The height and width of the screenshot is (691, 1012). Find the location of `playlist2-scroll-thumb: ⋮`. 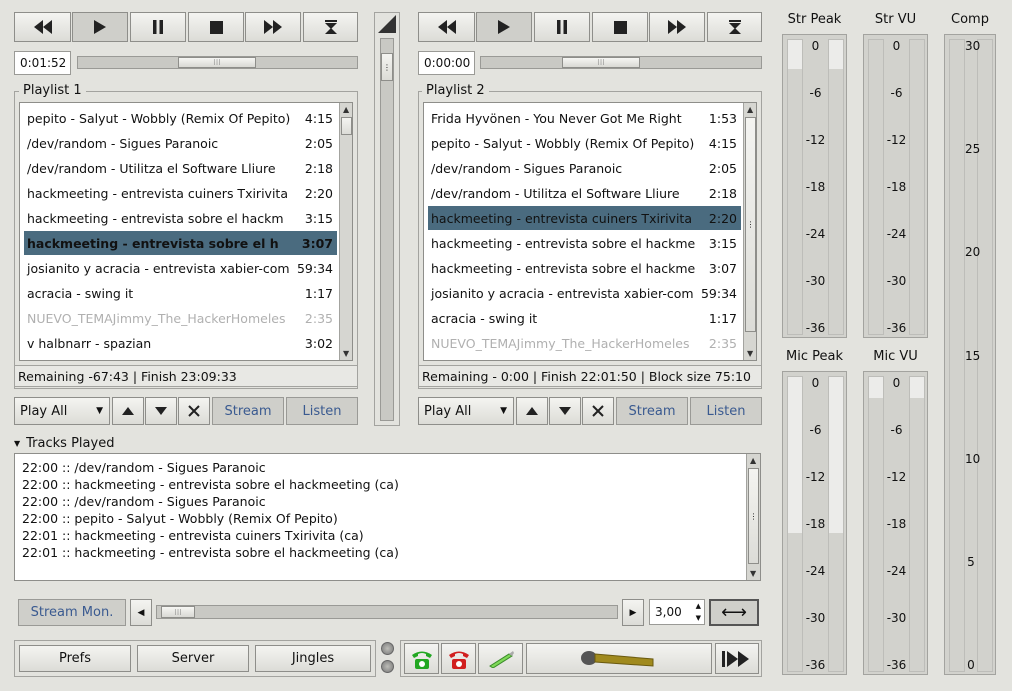

playlist2-scroll-thumb: ⋮ is located at coordinates (750, 224).